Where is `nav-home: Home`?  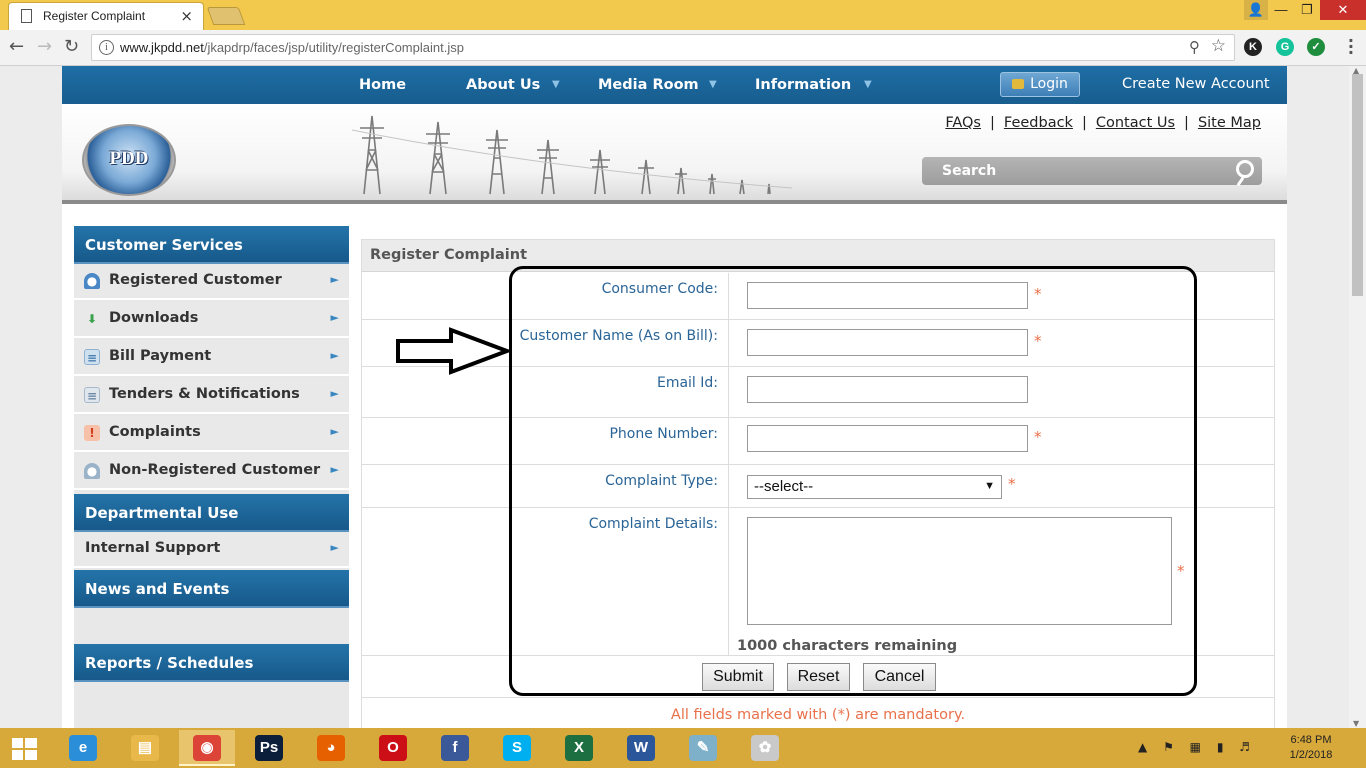 nav-home: Home is located at coordinates (382, 85).